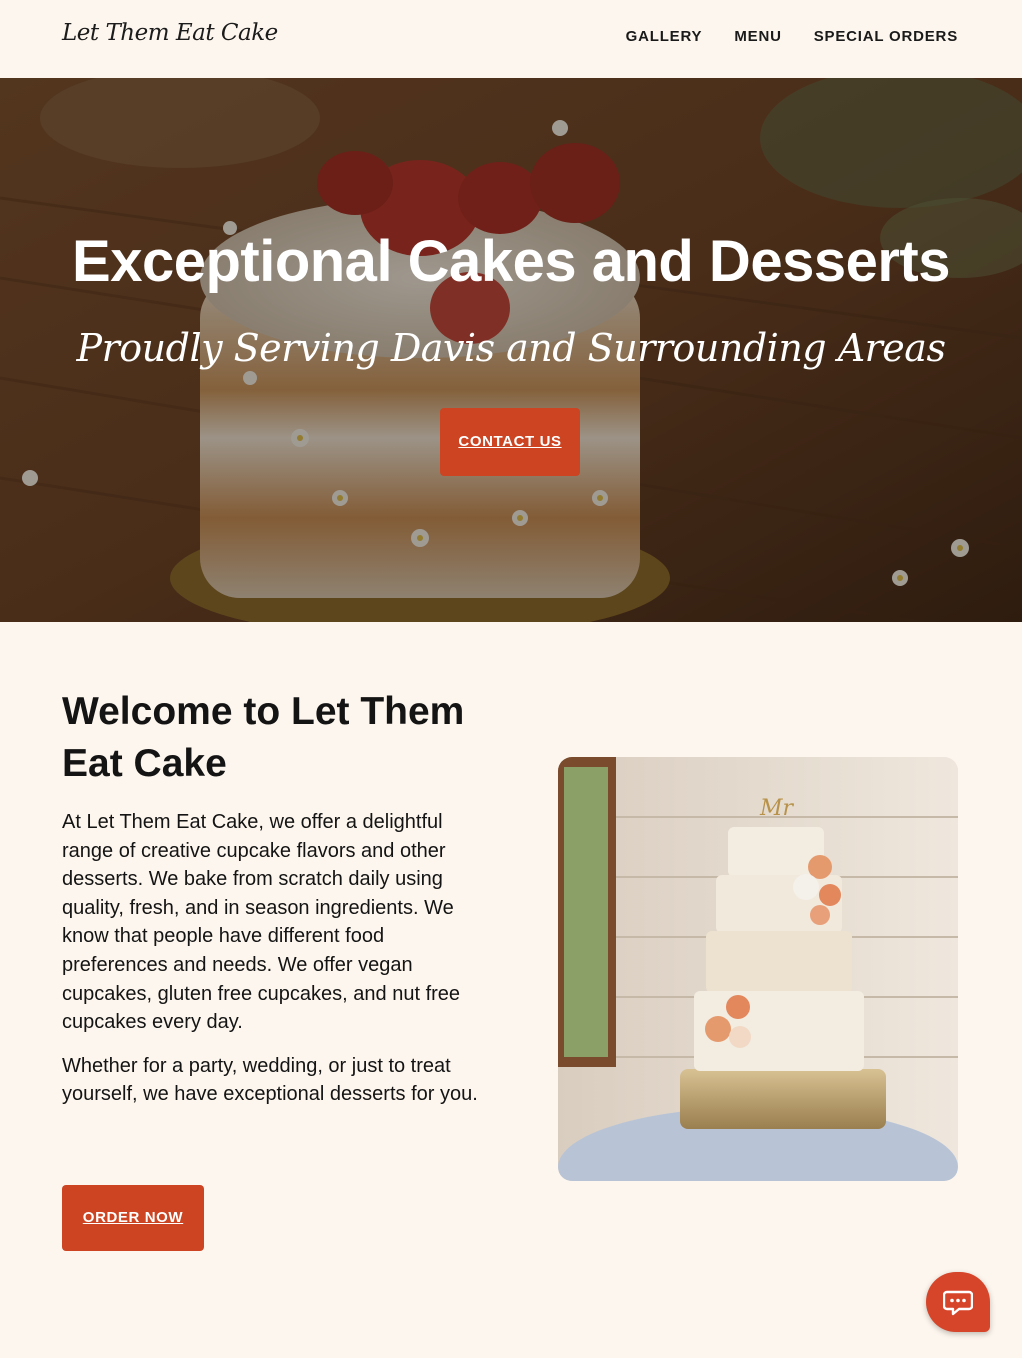  What do you see at coordinates (792, 36) in the screenshot?
I see `main-nav: GALLERY MENU SPECIAL ORDERS` at bounding box center [792, 36].